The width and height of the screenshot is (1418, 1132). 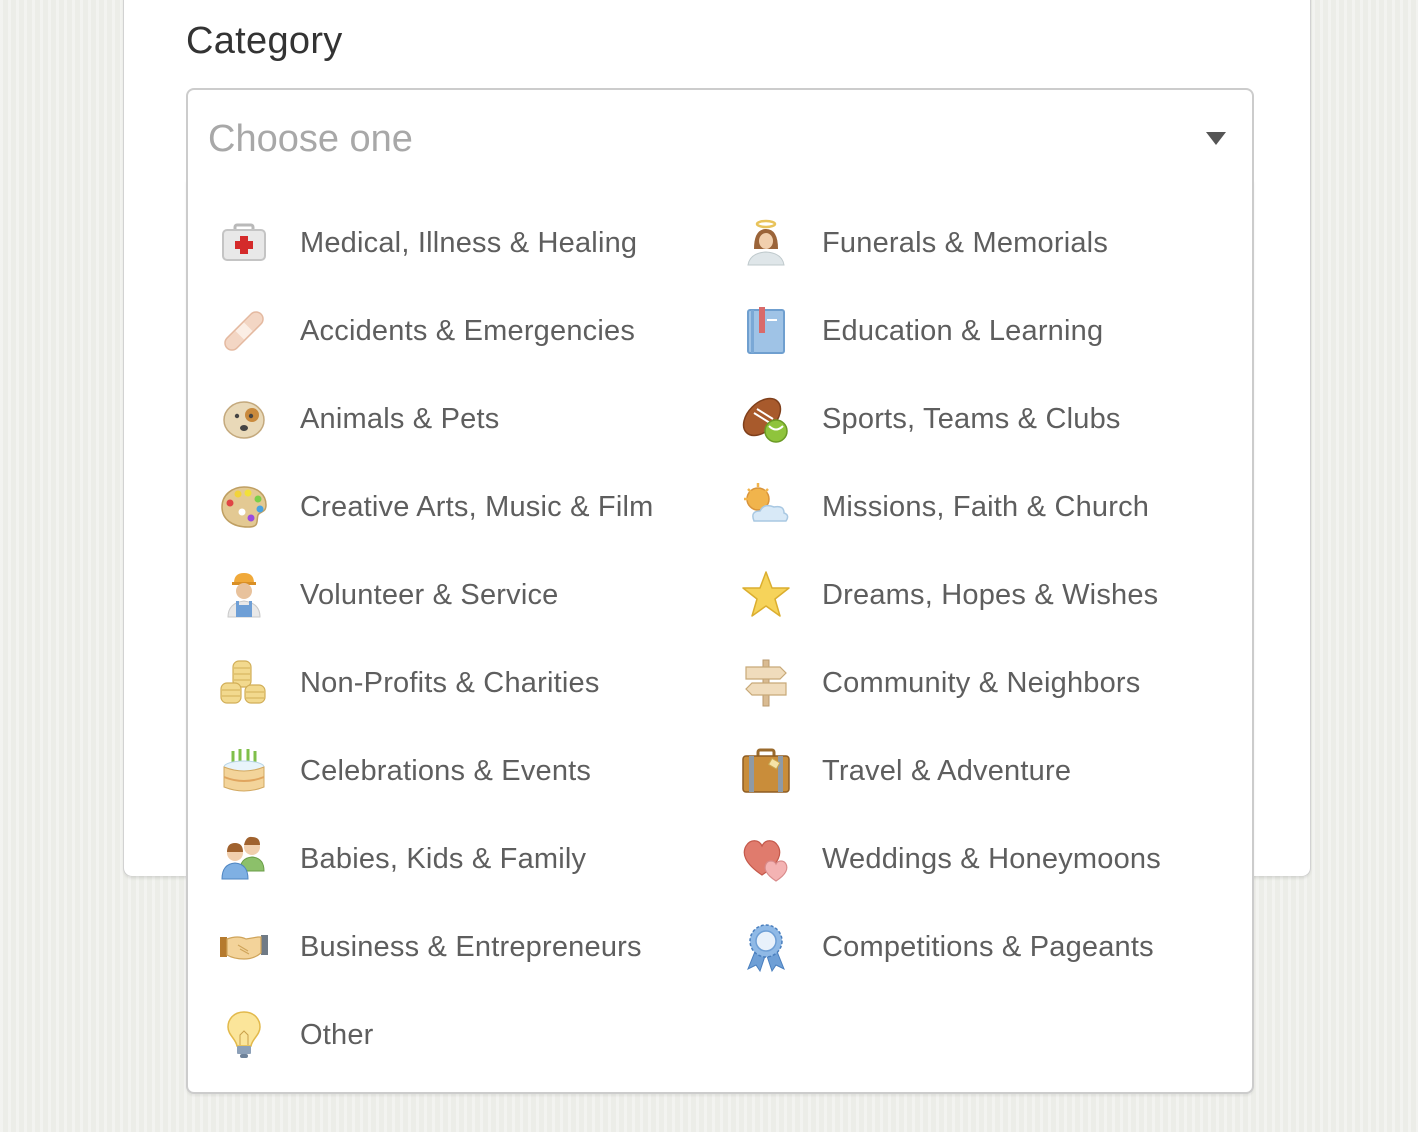 I want to click on option-dreams: Dreams, Hopes & Wishes, so click(x=971, y=595).